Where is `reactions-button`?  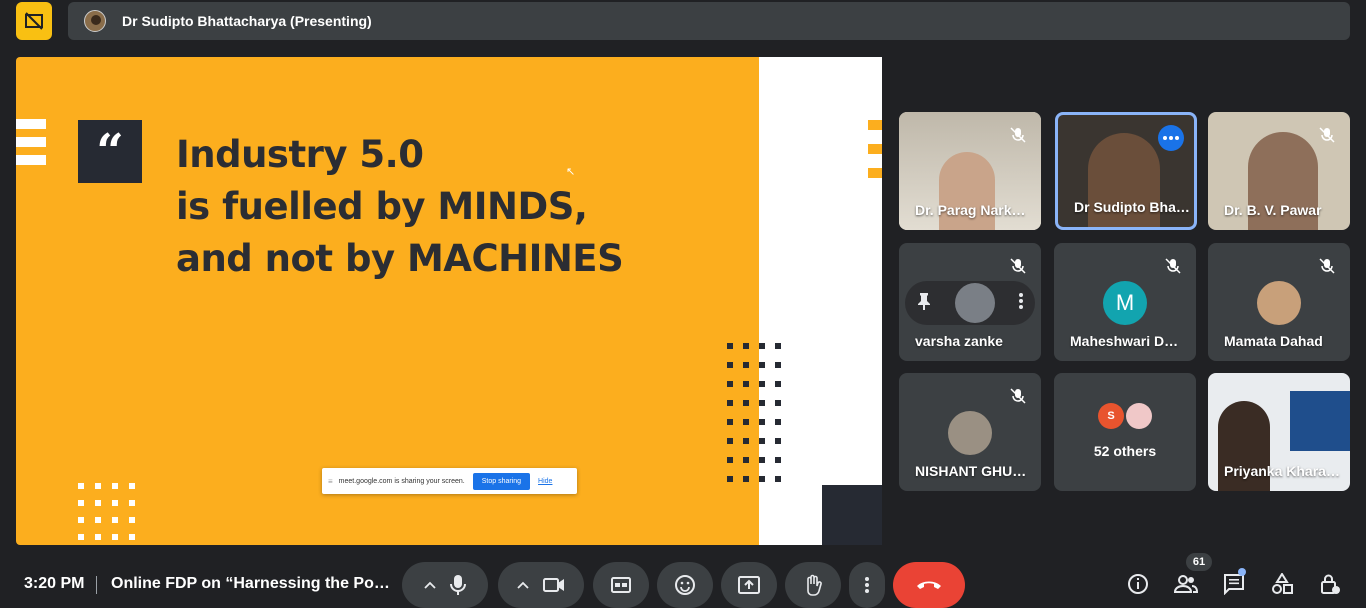 reactions-button is located at coordinates (685, 585).